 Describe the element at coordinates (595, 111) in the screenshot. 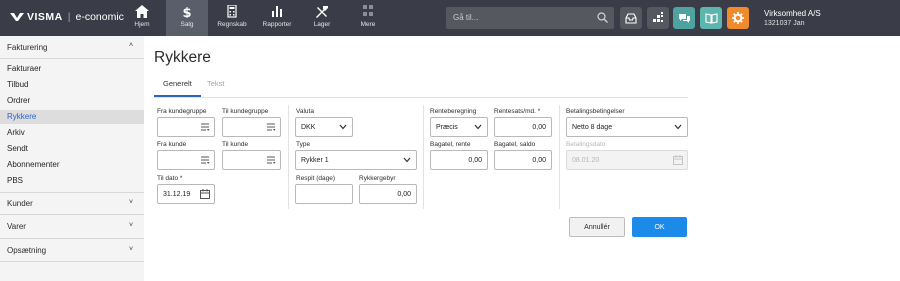

I see `betalingsbetingelser-label: Betalingsbetingelser` at that location.